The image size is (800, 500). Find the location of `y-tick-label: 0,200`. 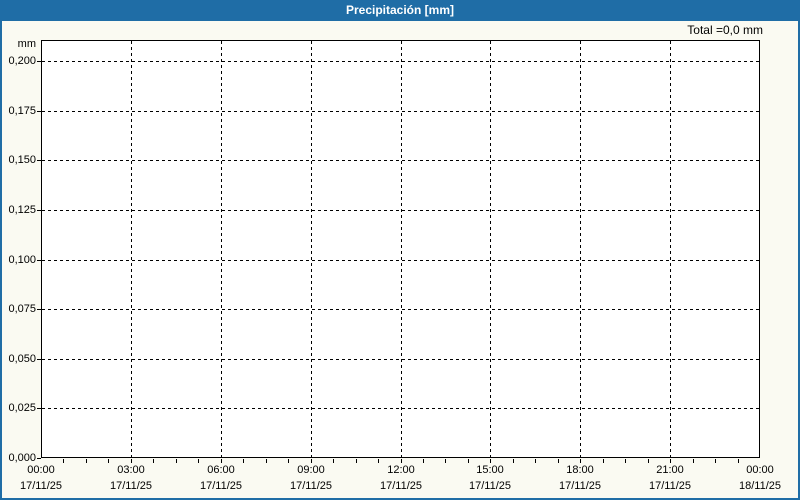

y-tick-label: 0,200 is located at coordinates (22, 61).